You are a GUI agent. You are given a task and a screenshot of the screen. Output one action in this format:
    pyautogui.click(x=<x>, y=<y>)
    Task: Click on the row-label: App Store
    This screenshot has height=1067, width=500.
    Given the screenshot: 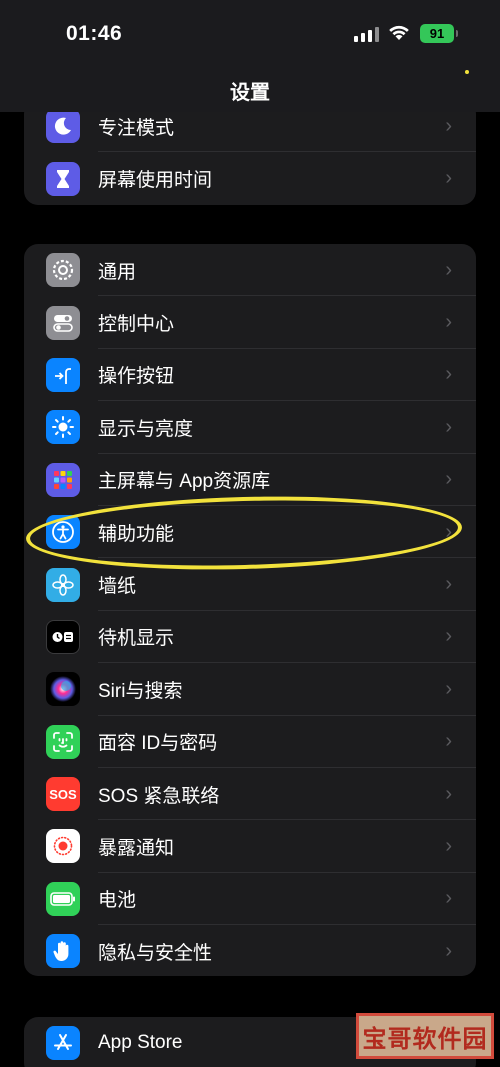 What is the action you would take?
    pyautogui.click(x=140, y=1043)
    